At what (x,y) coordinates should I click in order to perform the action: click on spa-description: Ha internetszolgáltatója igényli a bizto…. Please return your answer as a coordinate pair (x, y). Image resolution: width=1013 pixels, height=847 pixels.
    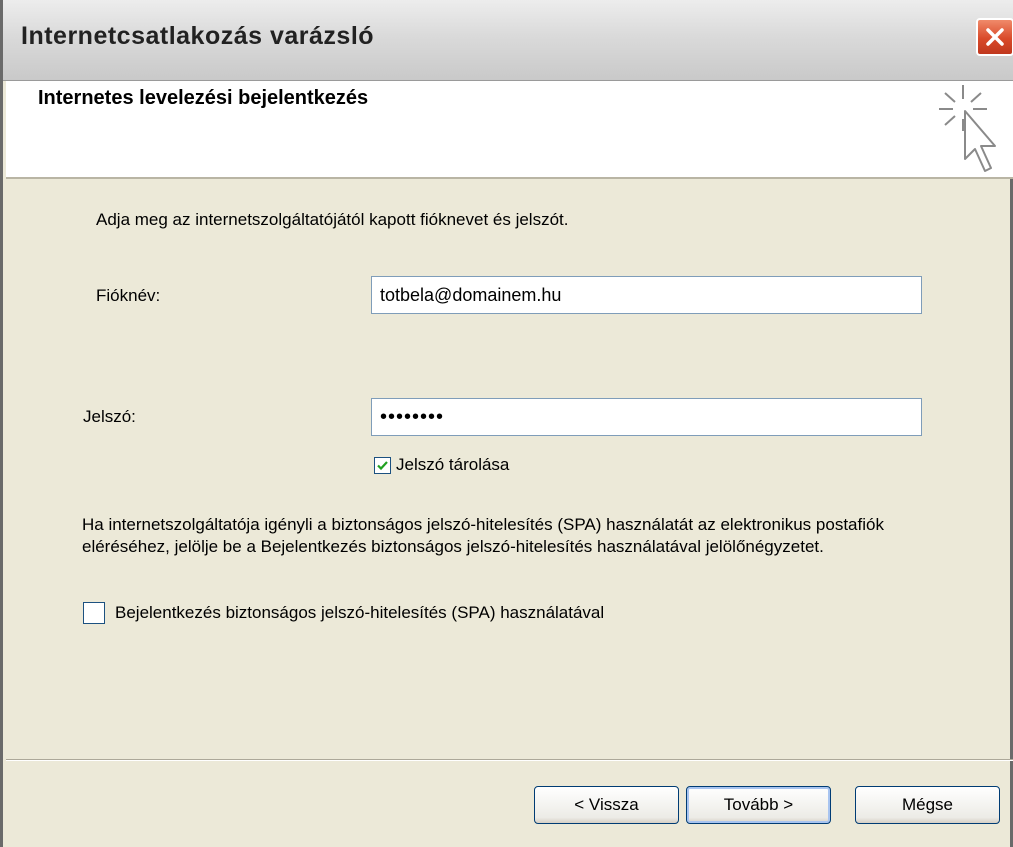
    Looking at the image, I should click on (483, 535).